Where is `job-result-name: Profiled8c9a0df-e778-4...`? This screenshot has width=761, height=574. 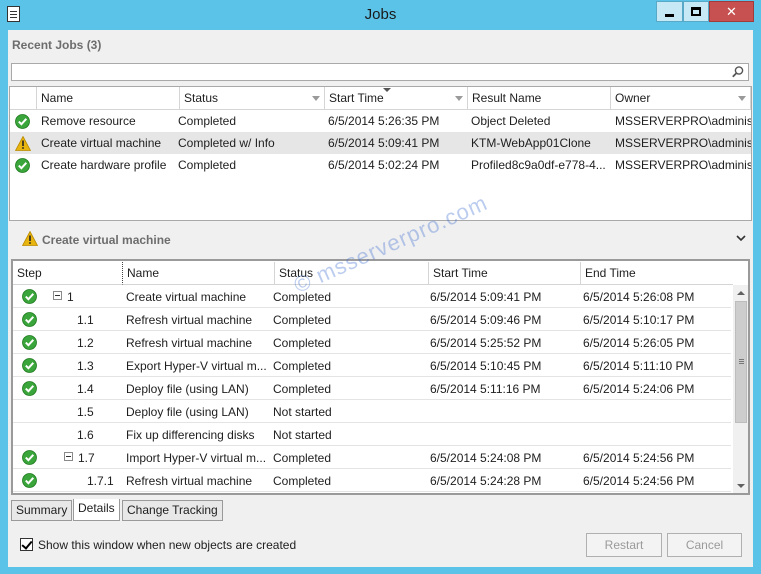
job-result-name: Profiled8c9a0df-e778-4... is located at coordinates (538, 165).